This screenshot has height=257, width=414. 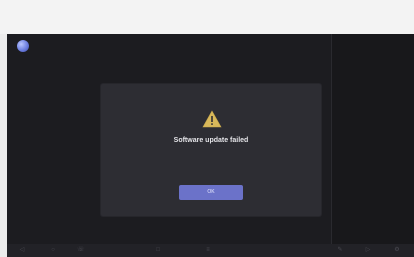 I want to click on phone-icon: ☏, so click(x=81, y=250).